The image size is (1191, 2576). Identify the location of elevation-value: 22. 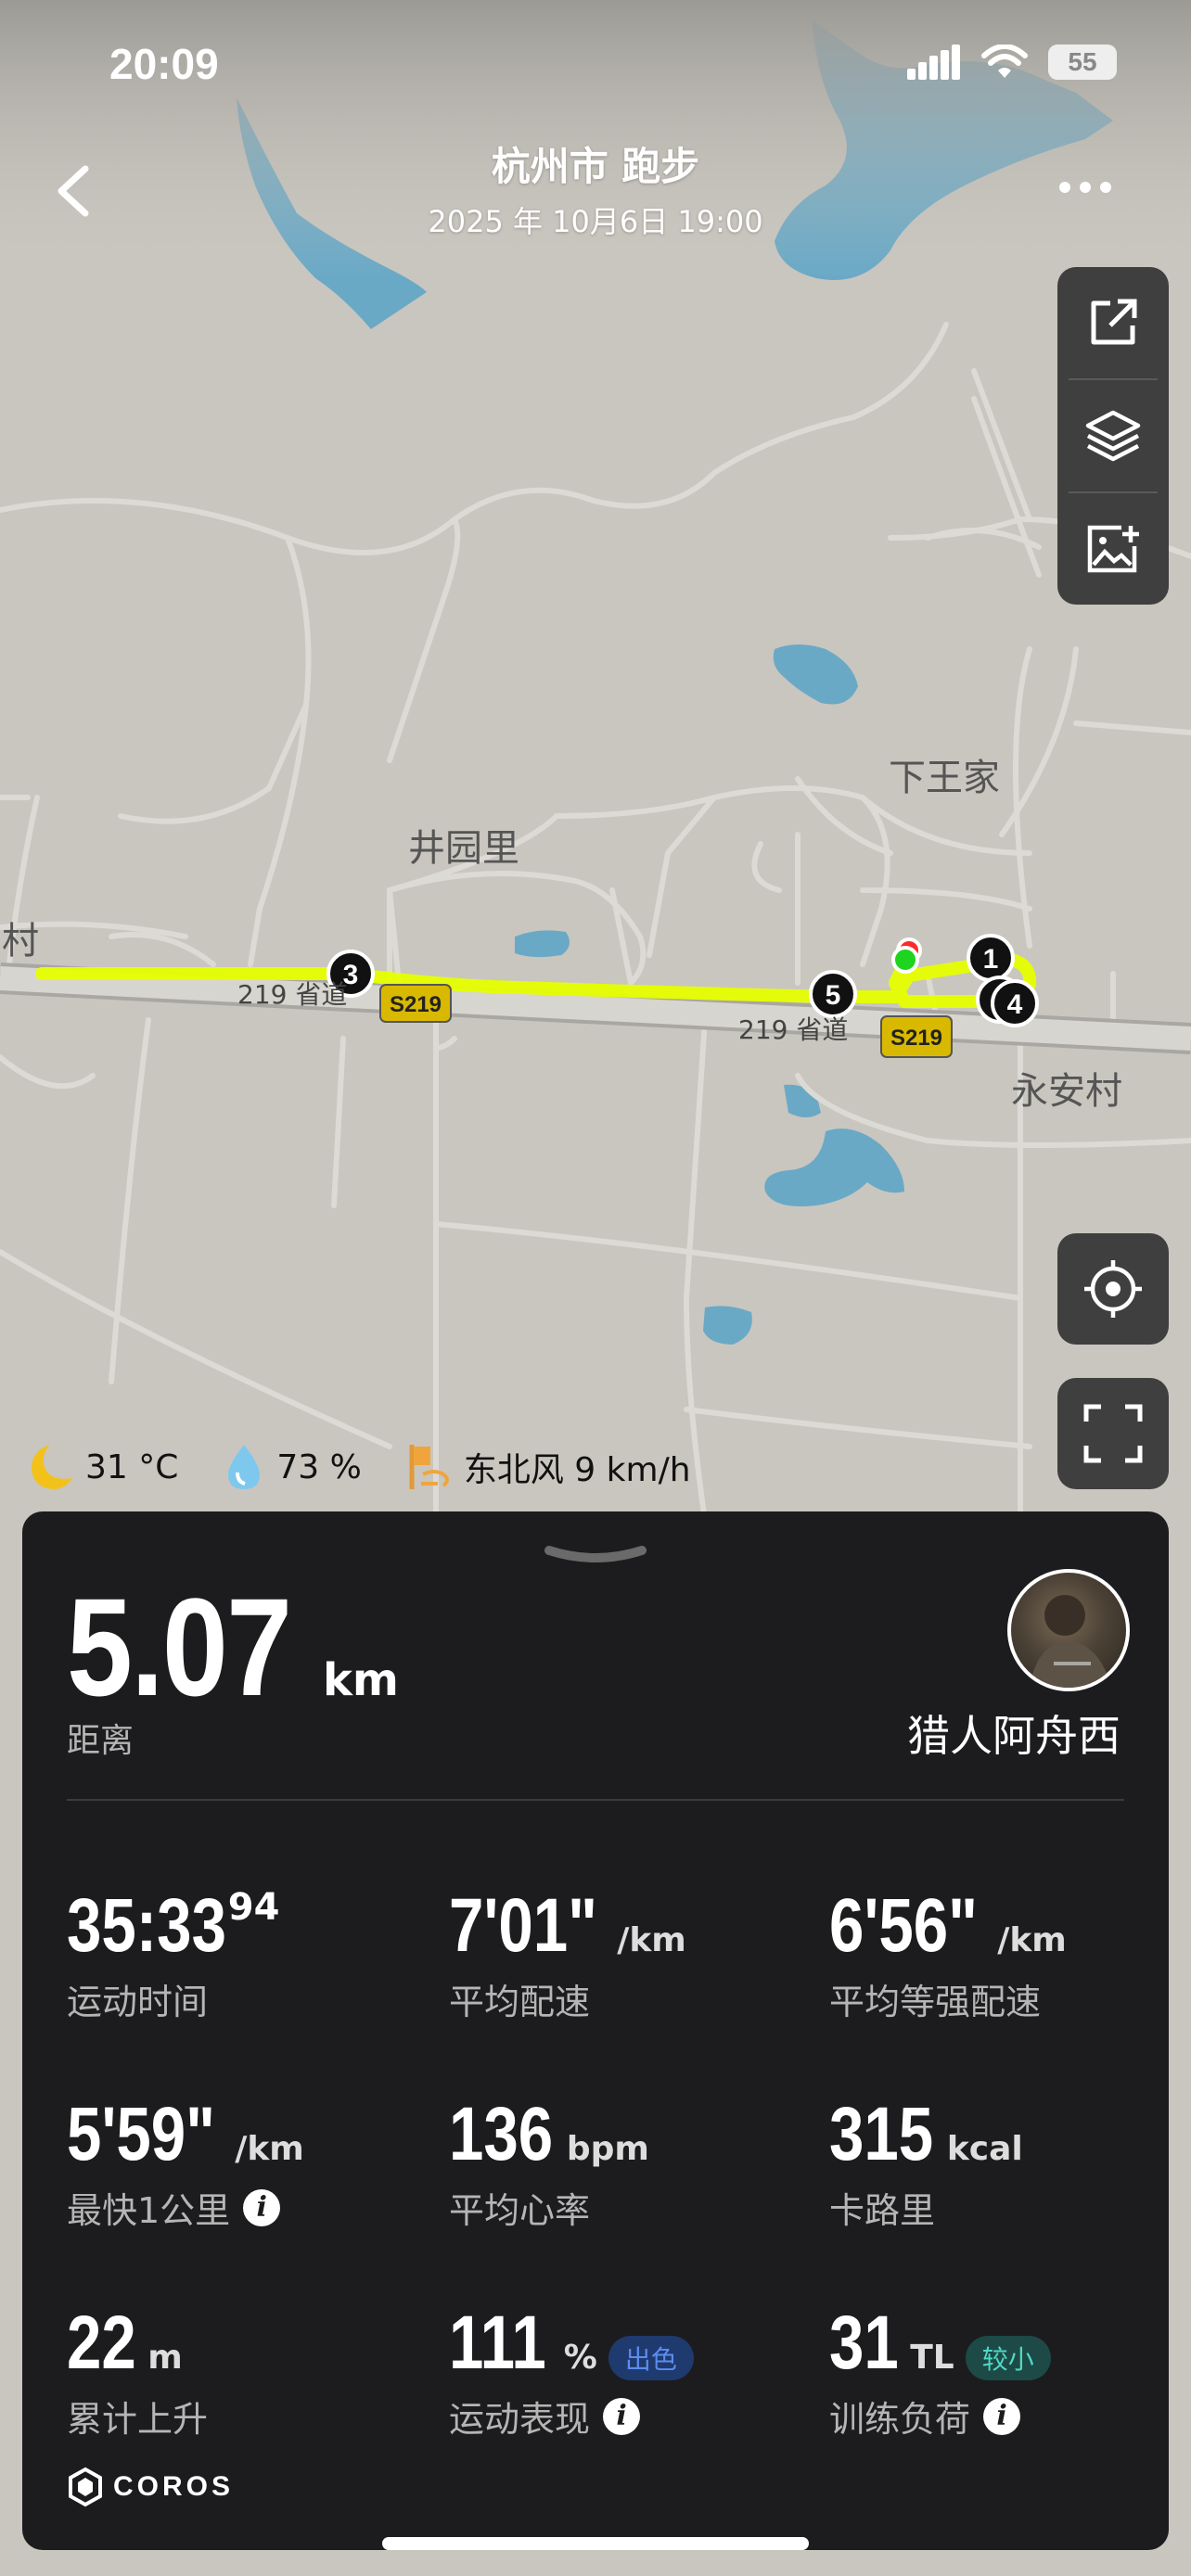
(101, 2343).